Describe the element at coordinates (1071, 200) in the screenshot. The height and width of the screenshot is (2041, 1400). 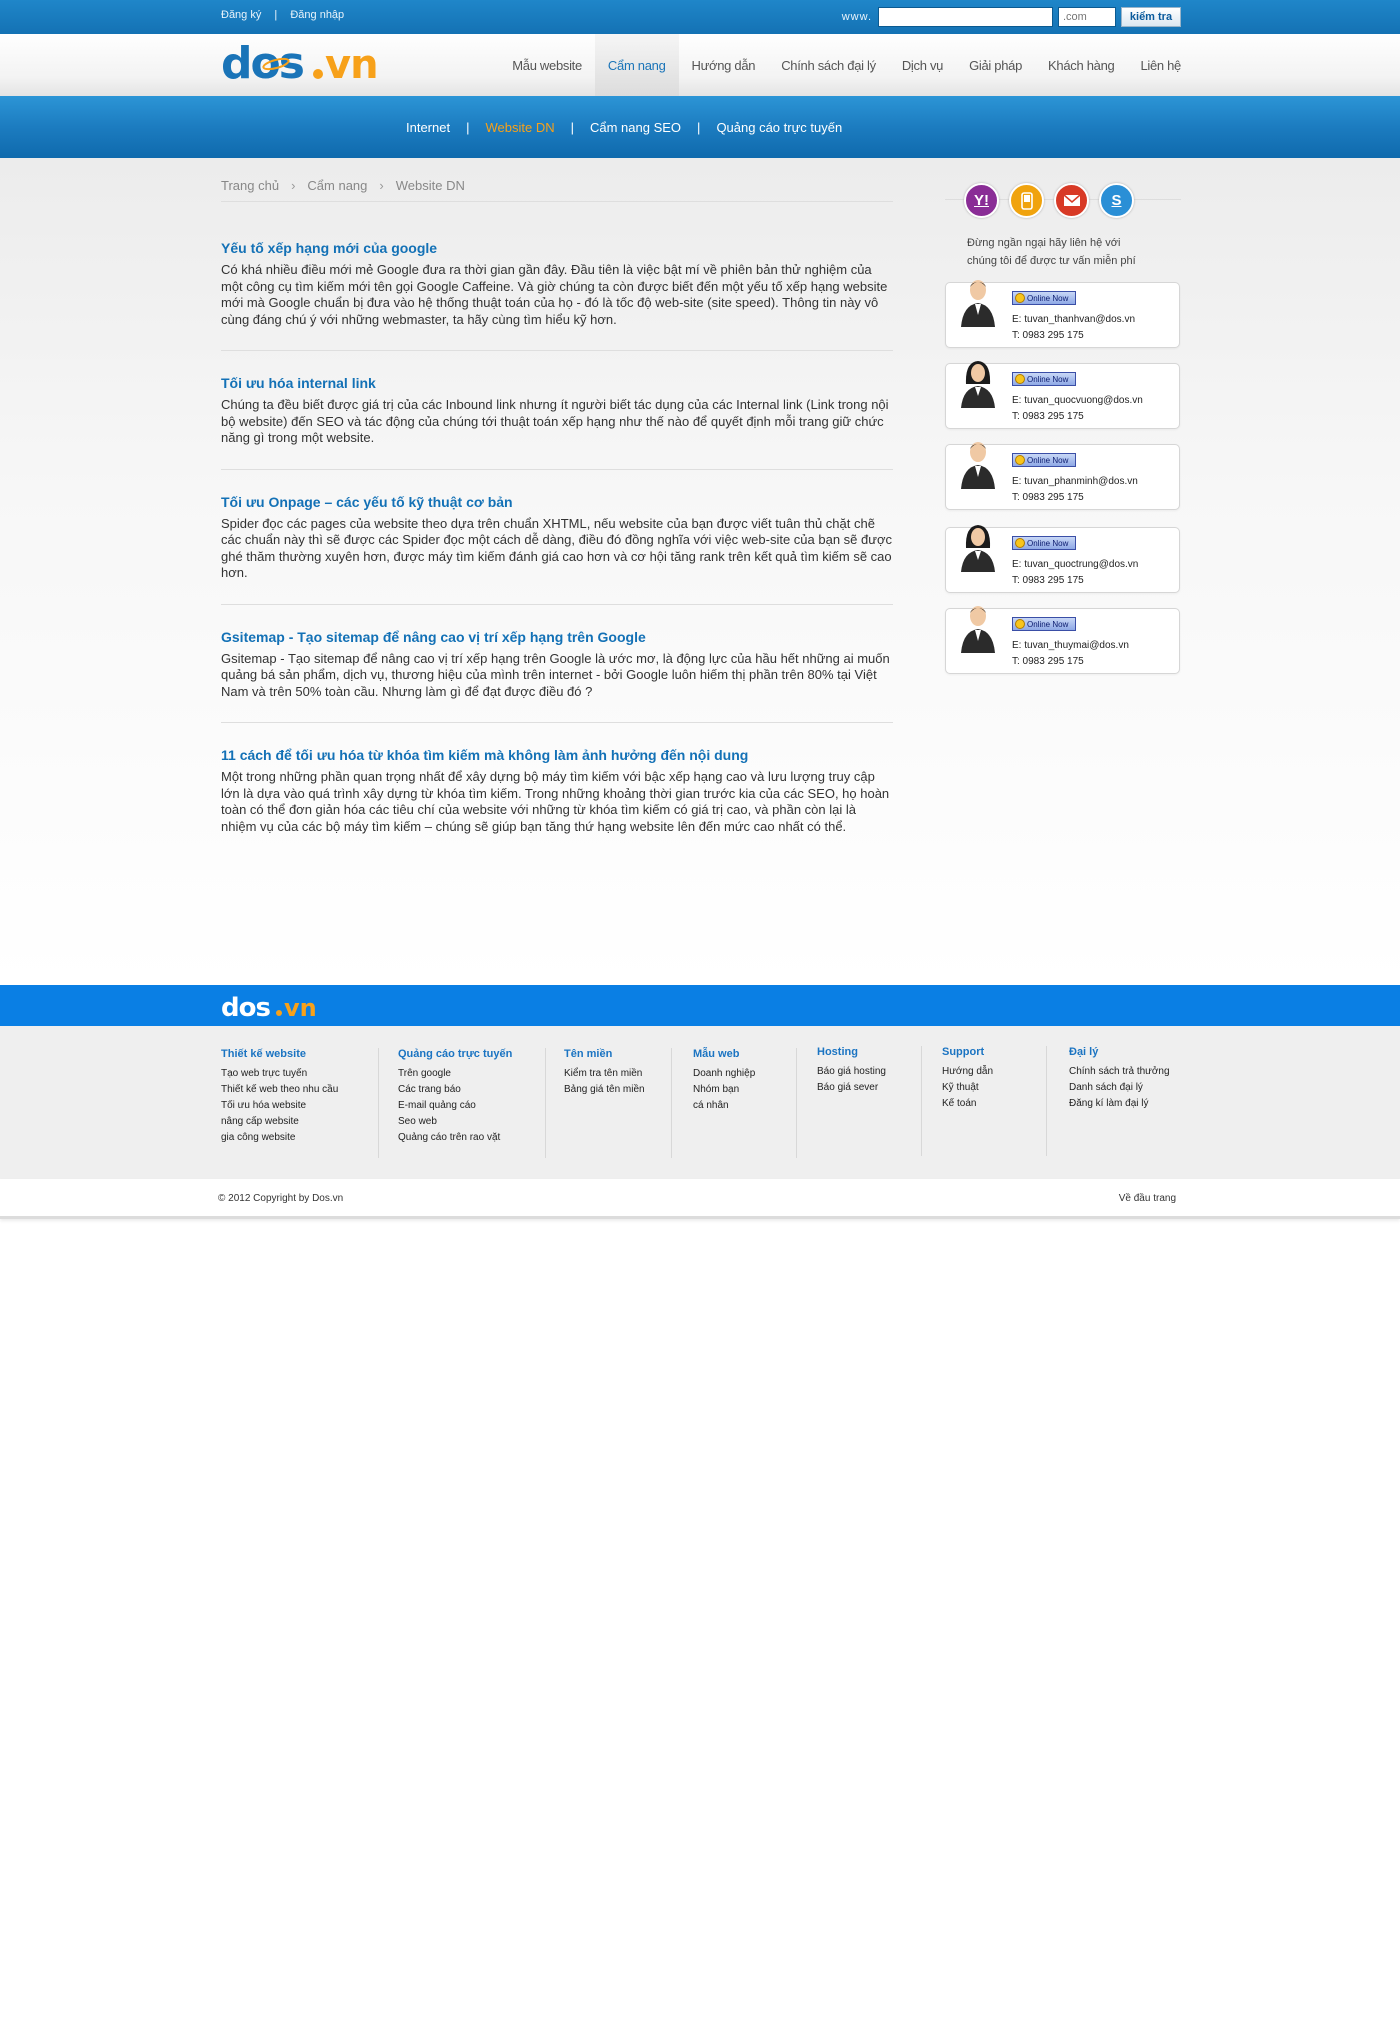
I see `mail-icon` at that location.